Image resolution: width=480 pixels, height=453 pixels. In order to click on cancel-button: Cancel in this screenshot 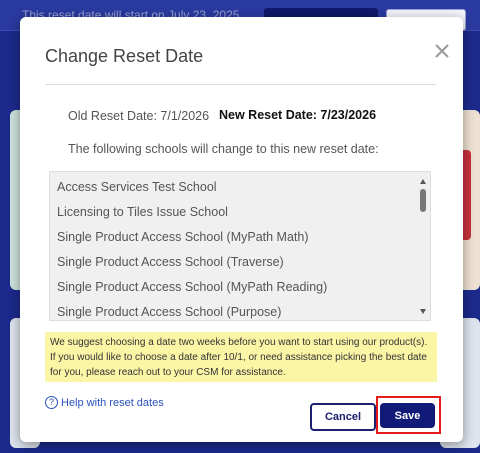, I will do `click(343, 417)`.